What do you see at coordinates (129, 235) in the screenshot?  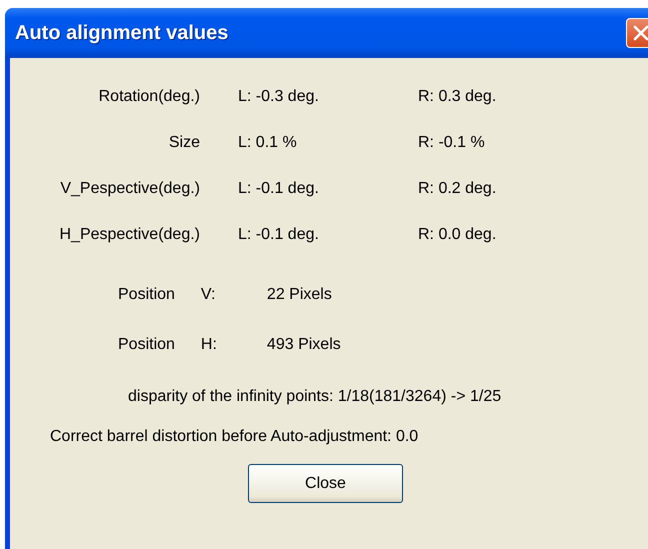 I see `measurement-label: H_Pespective(deg.)` at bounding box center [129, 235].